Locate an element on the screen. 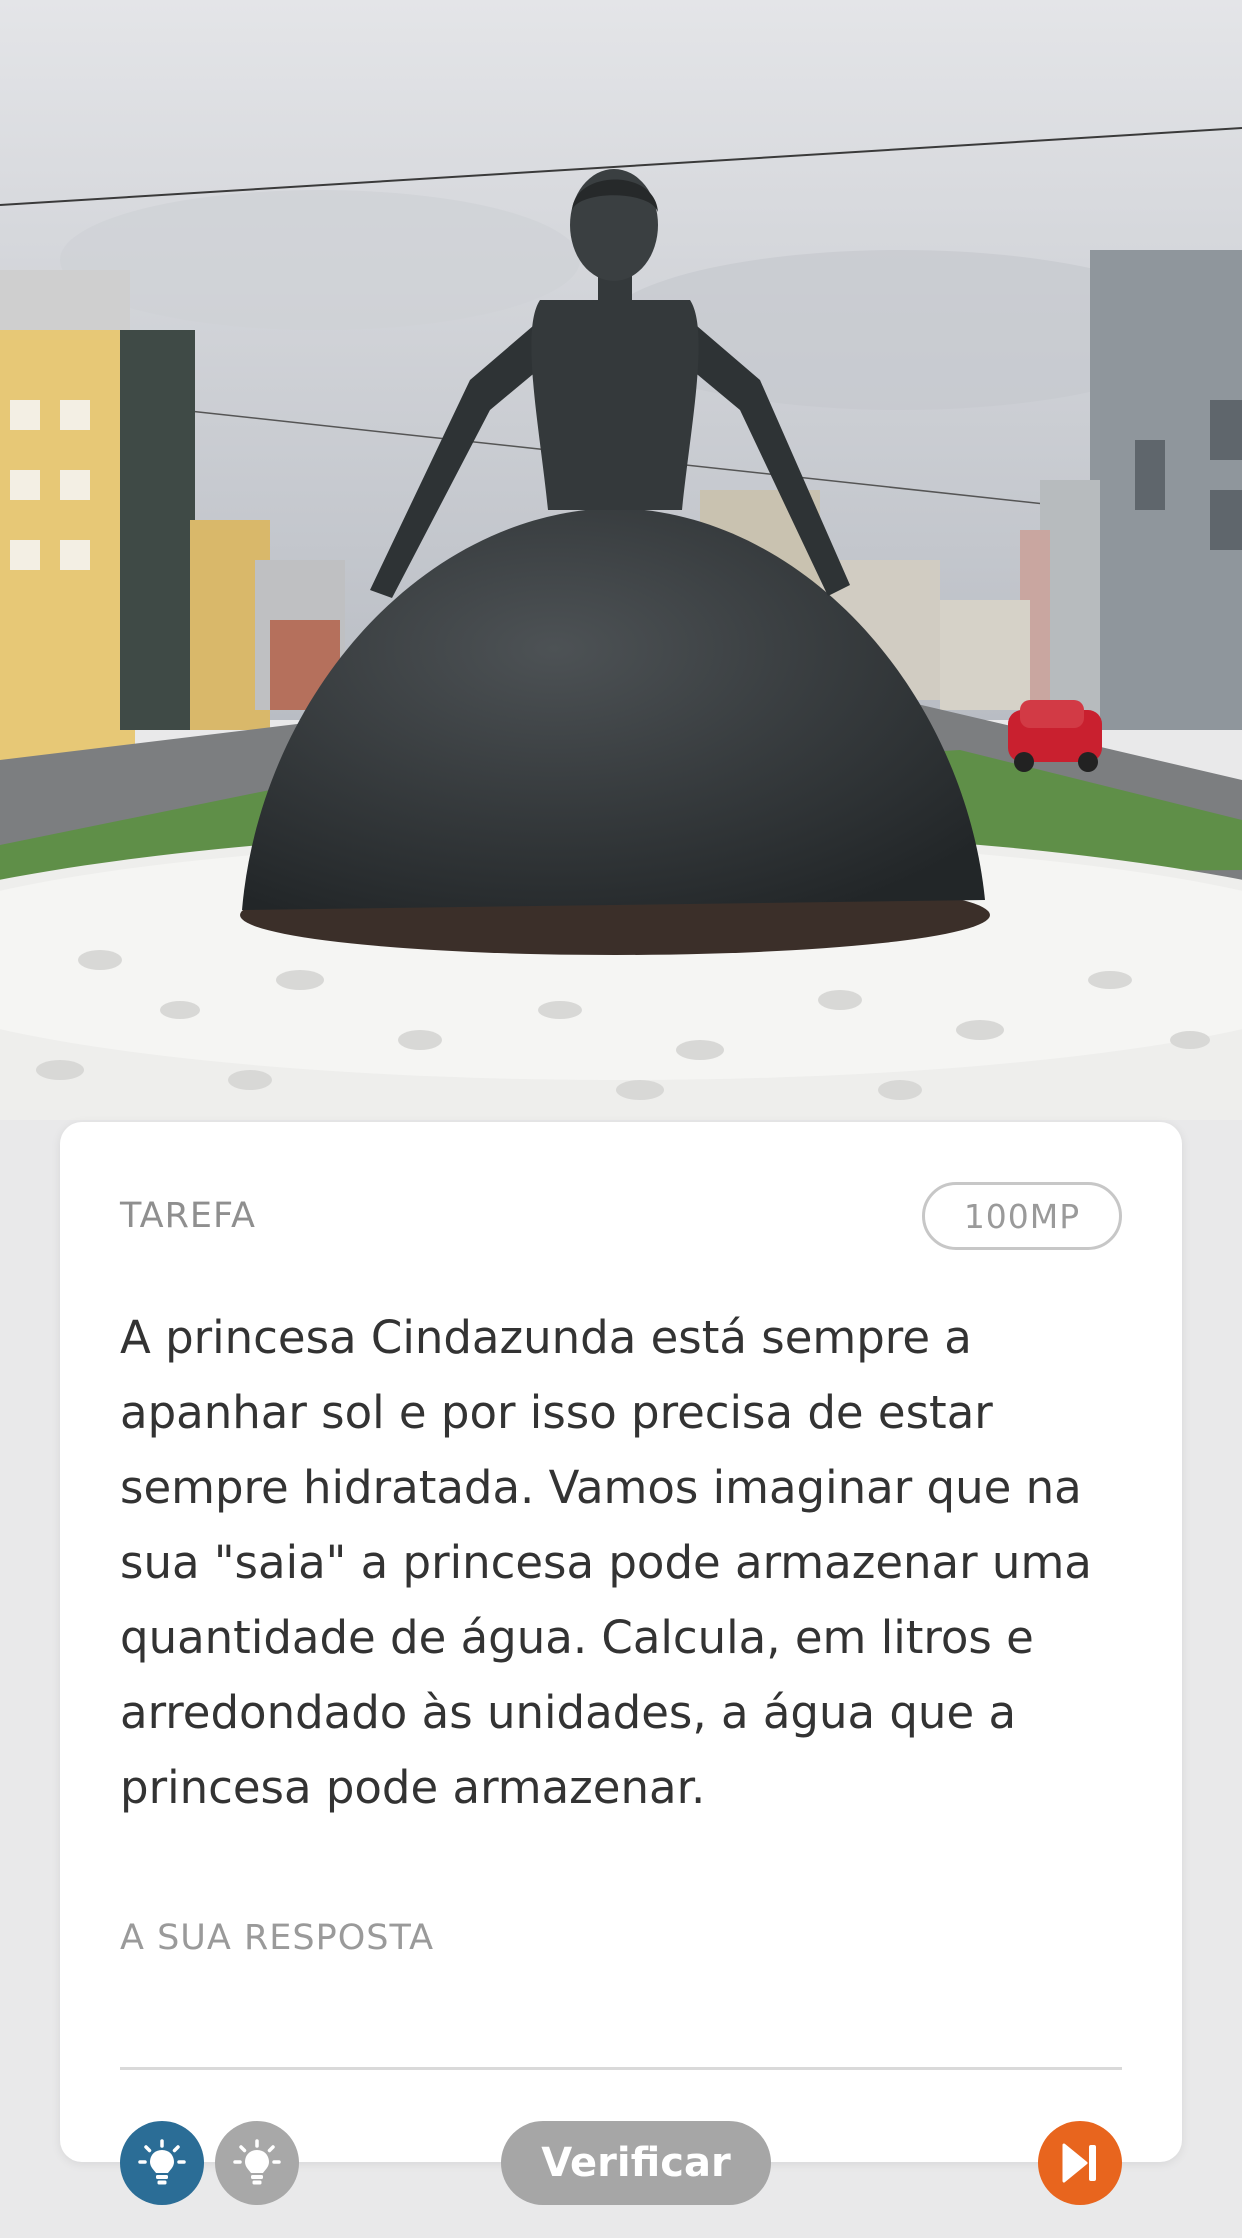  answer-input is located at coordinates (621, 2026).